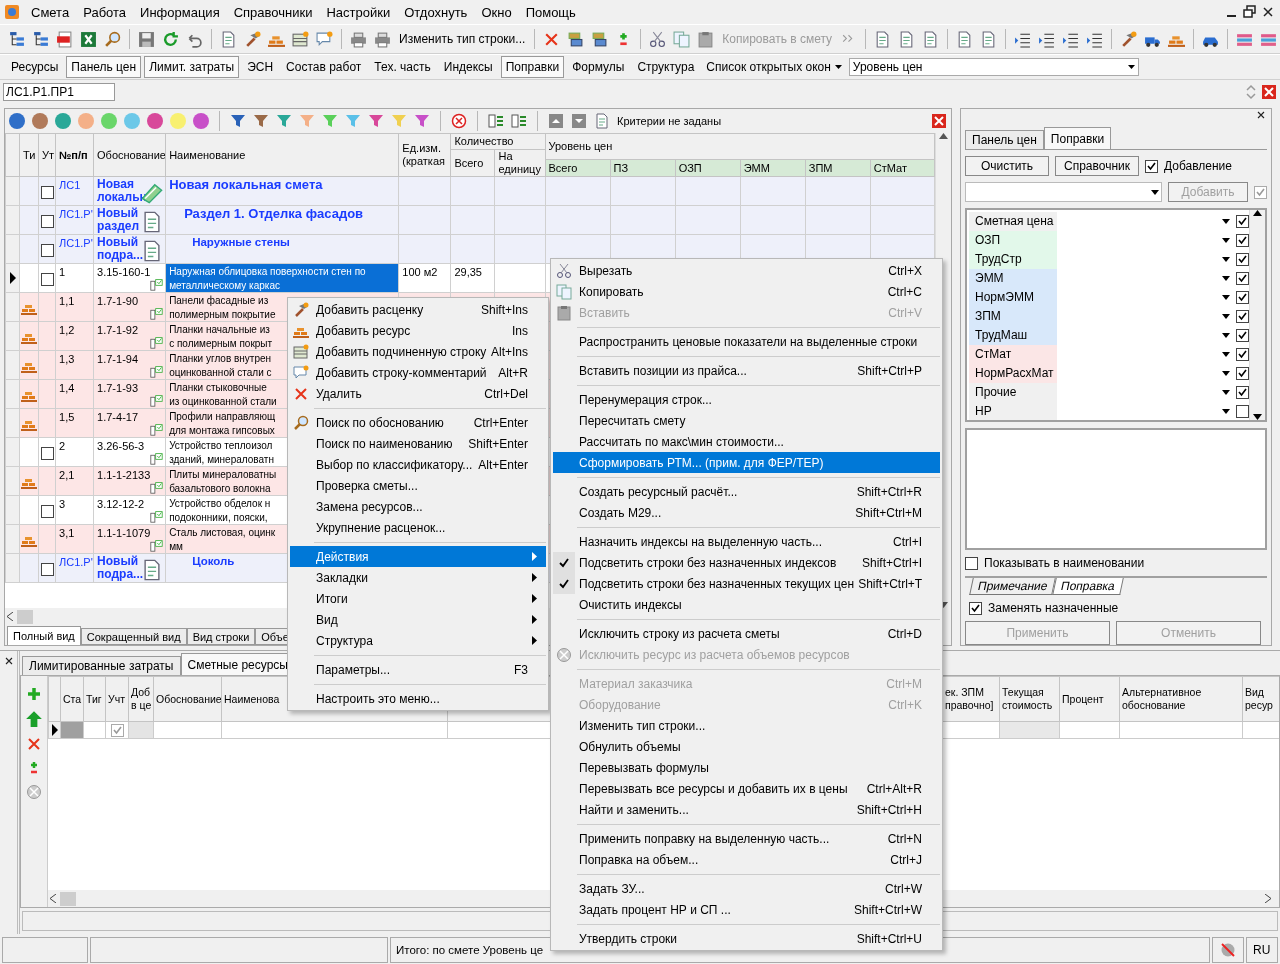  Describe the element at coordinates (40, 39) in the screenshot. I see `tree-icon` at that location.